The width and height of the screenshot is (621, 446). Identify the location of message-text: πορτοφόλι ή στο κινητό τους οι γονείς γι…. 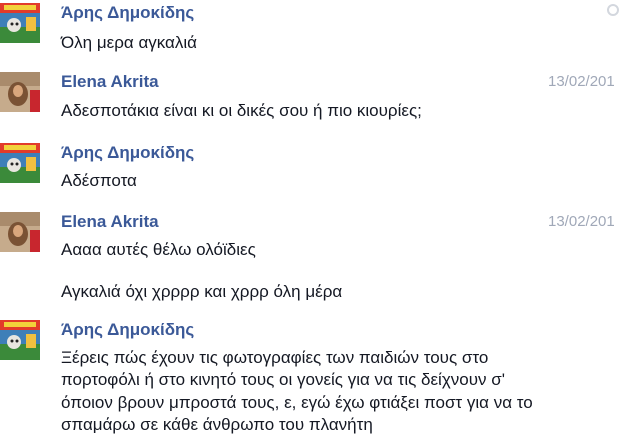
(283, 379).